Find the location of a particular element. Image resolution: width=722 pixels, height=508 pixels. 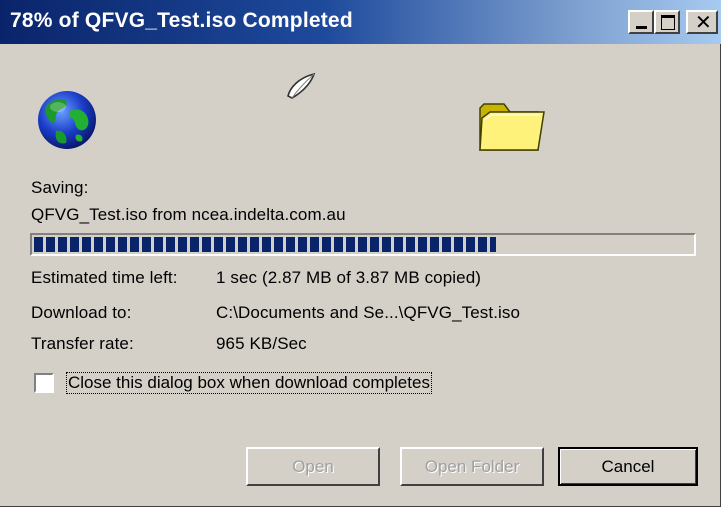

saving-label: Saving: is located at coordinates (60, 187).